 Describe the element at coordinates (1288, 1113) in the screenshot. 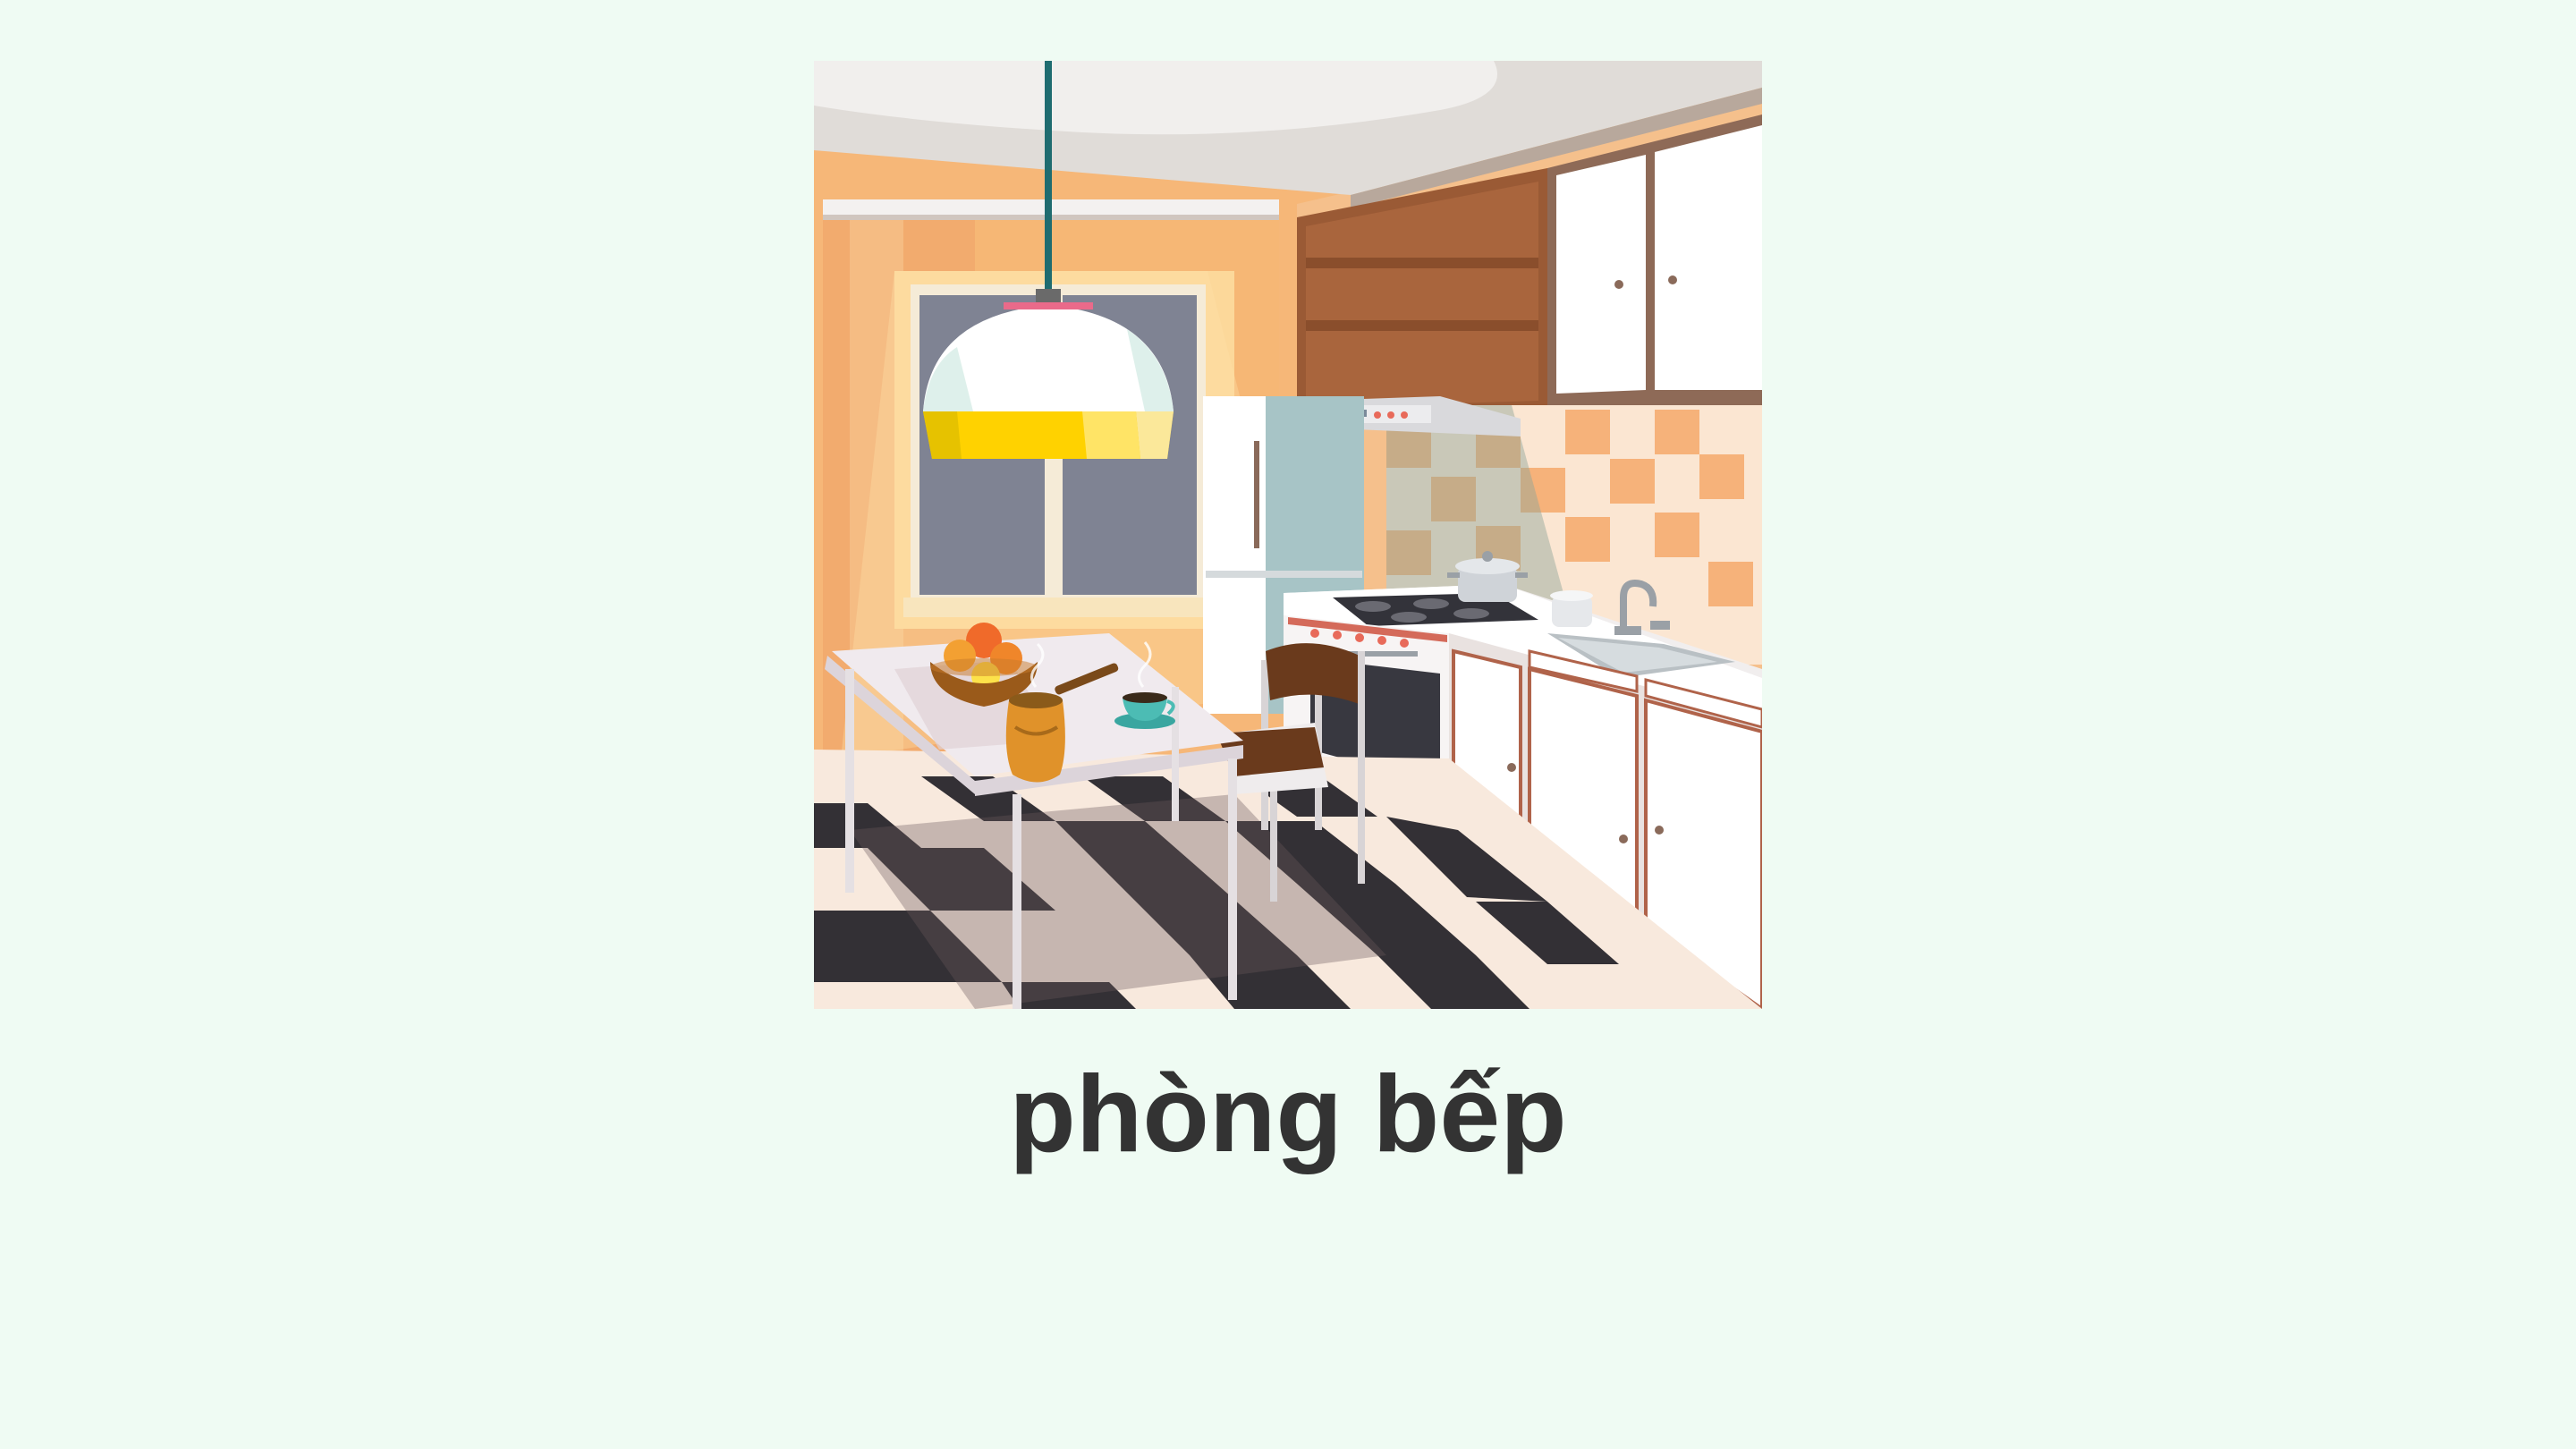

I see `vocabulary-word: phòng bếp` at that location.